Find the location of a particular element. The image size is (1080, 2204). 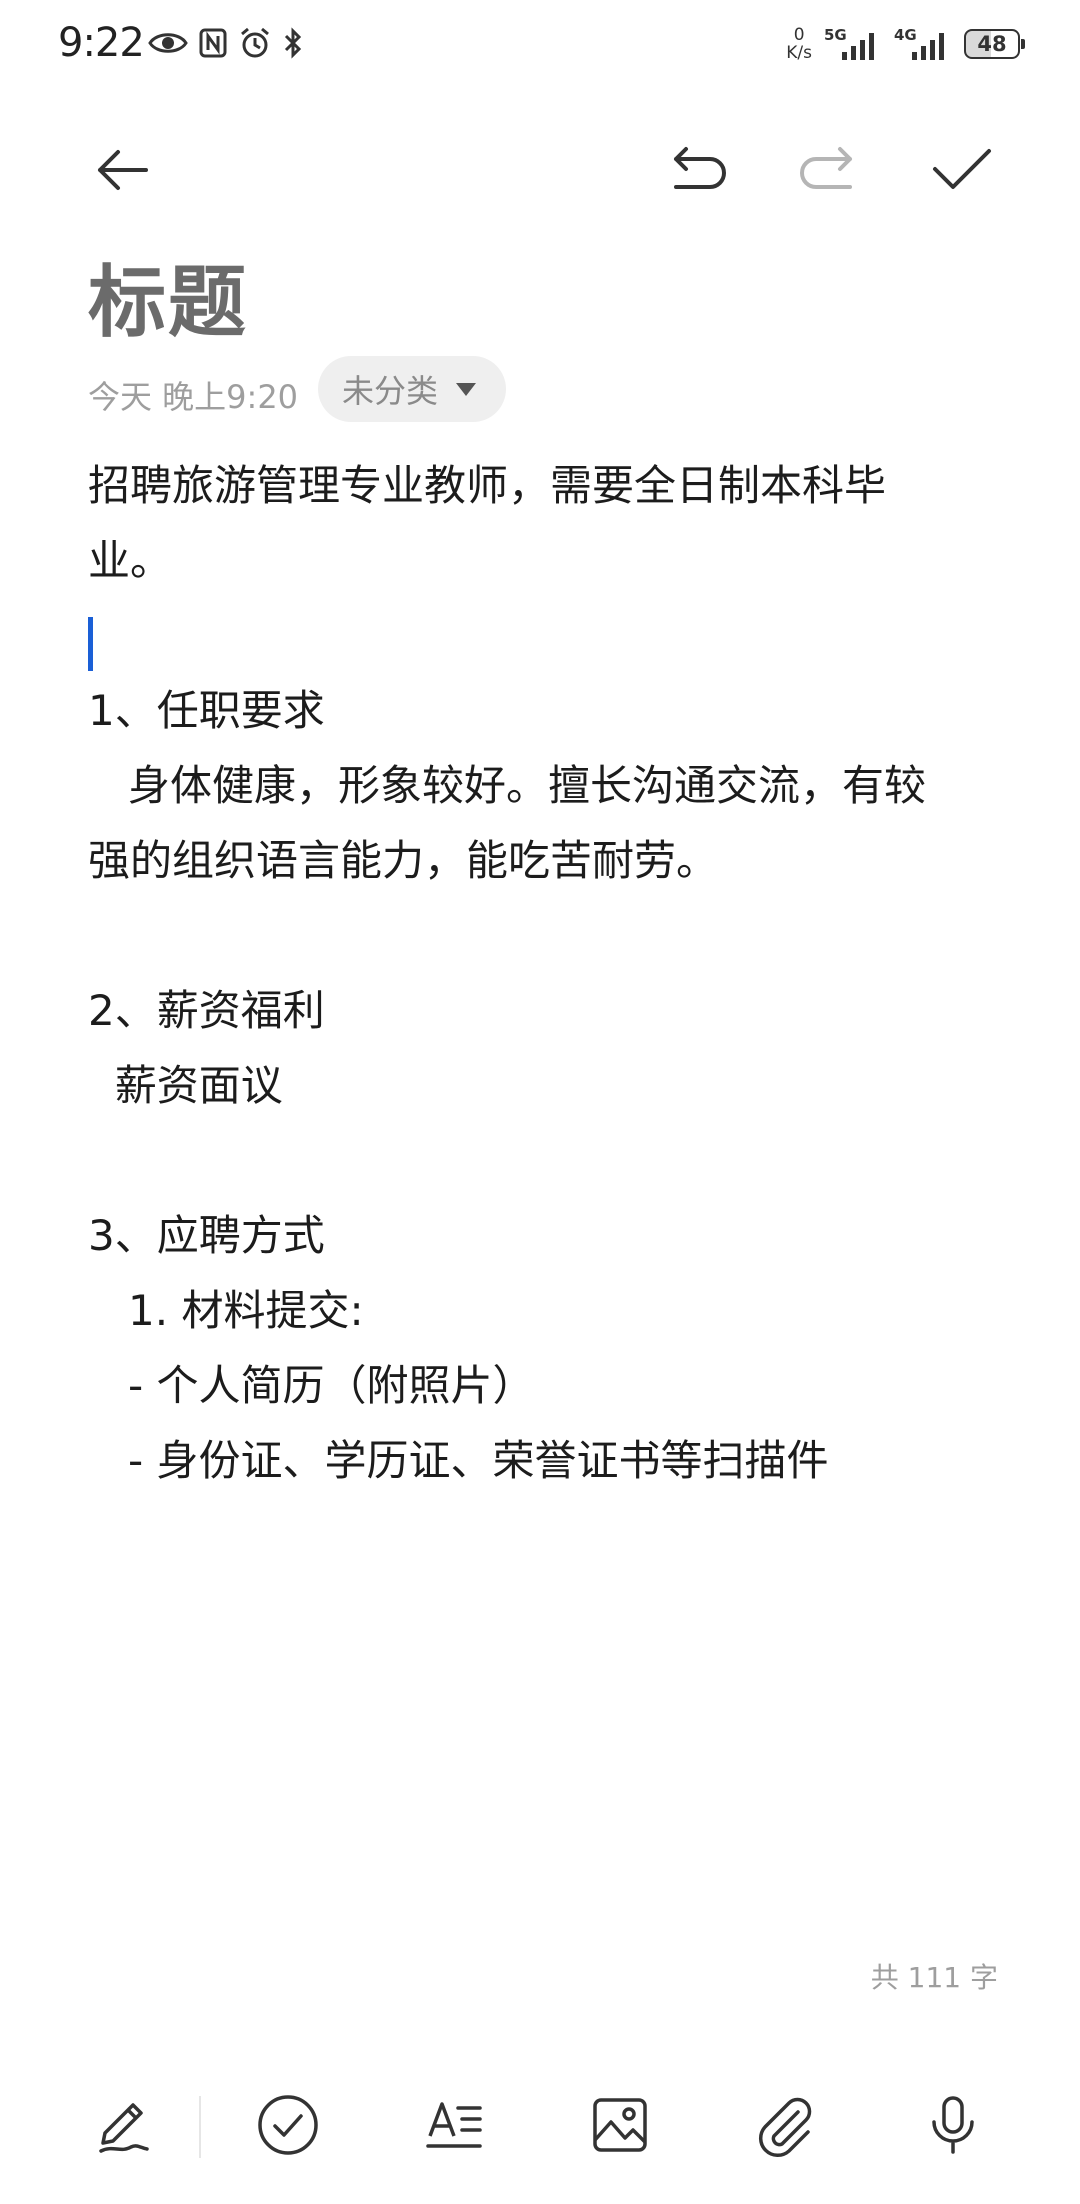

image-icon is located at coordinates (620, 2125).